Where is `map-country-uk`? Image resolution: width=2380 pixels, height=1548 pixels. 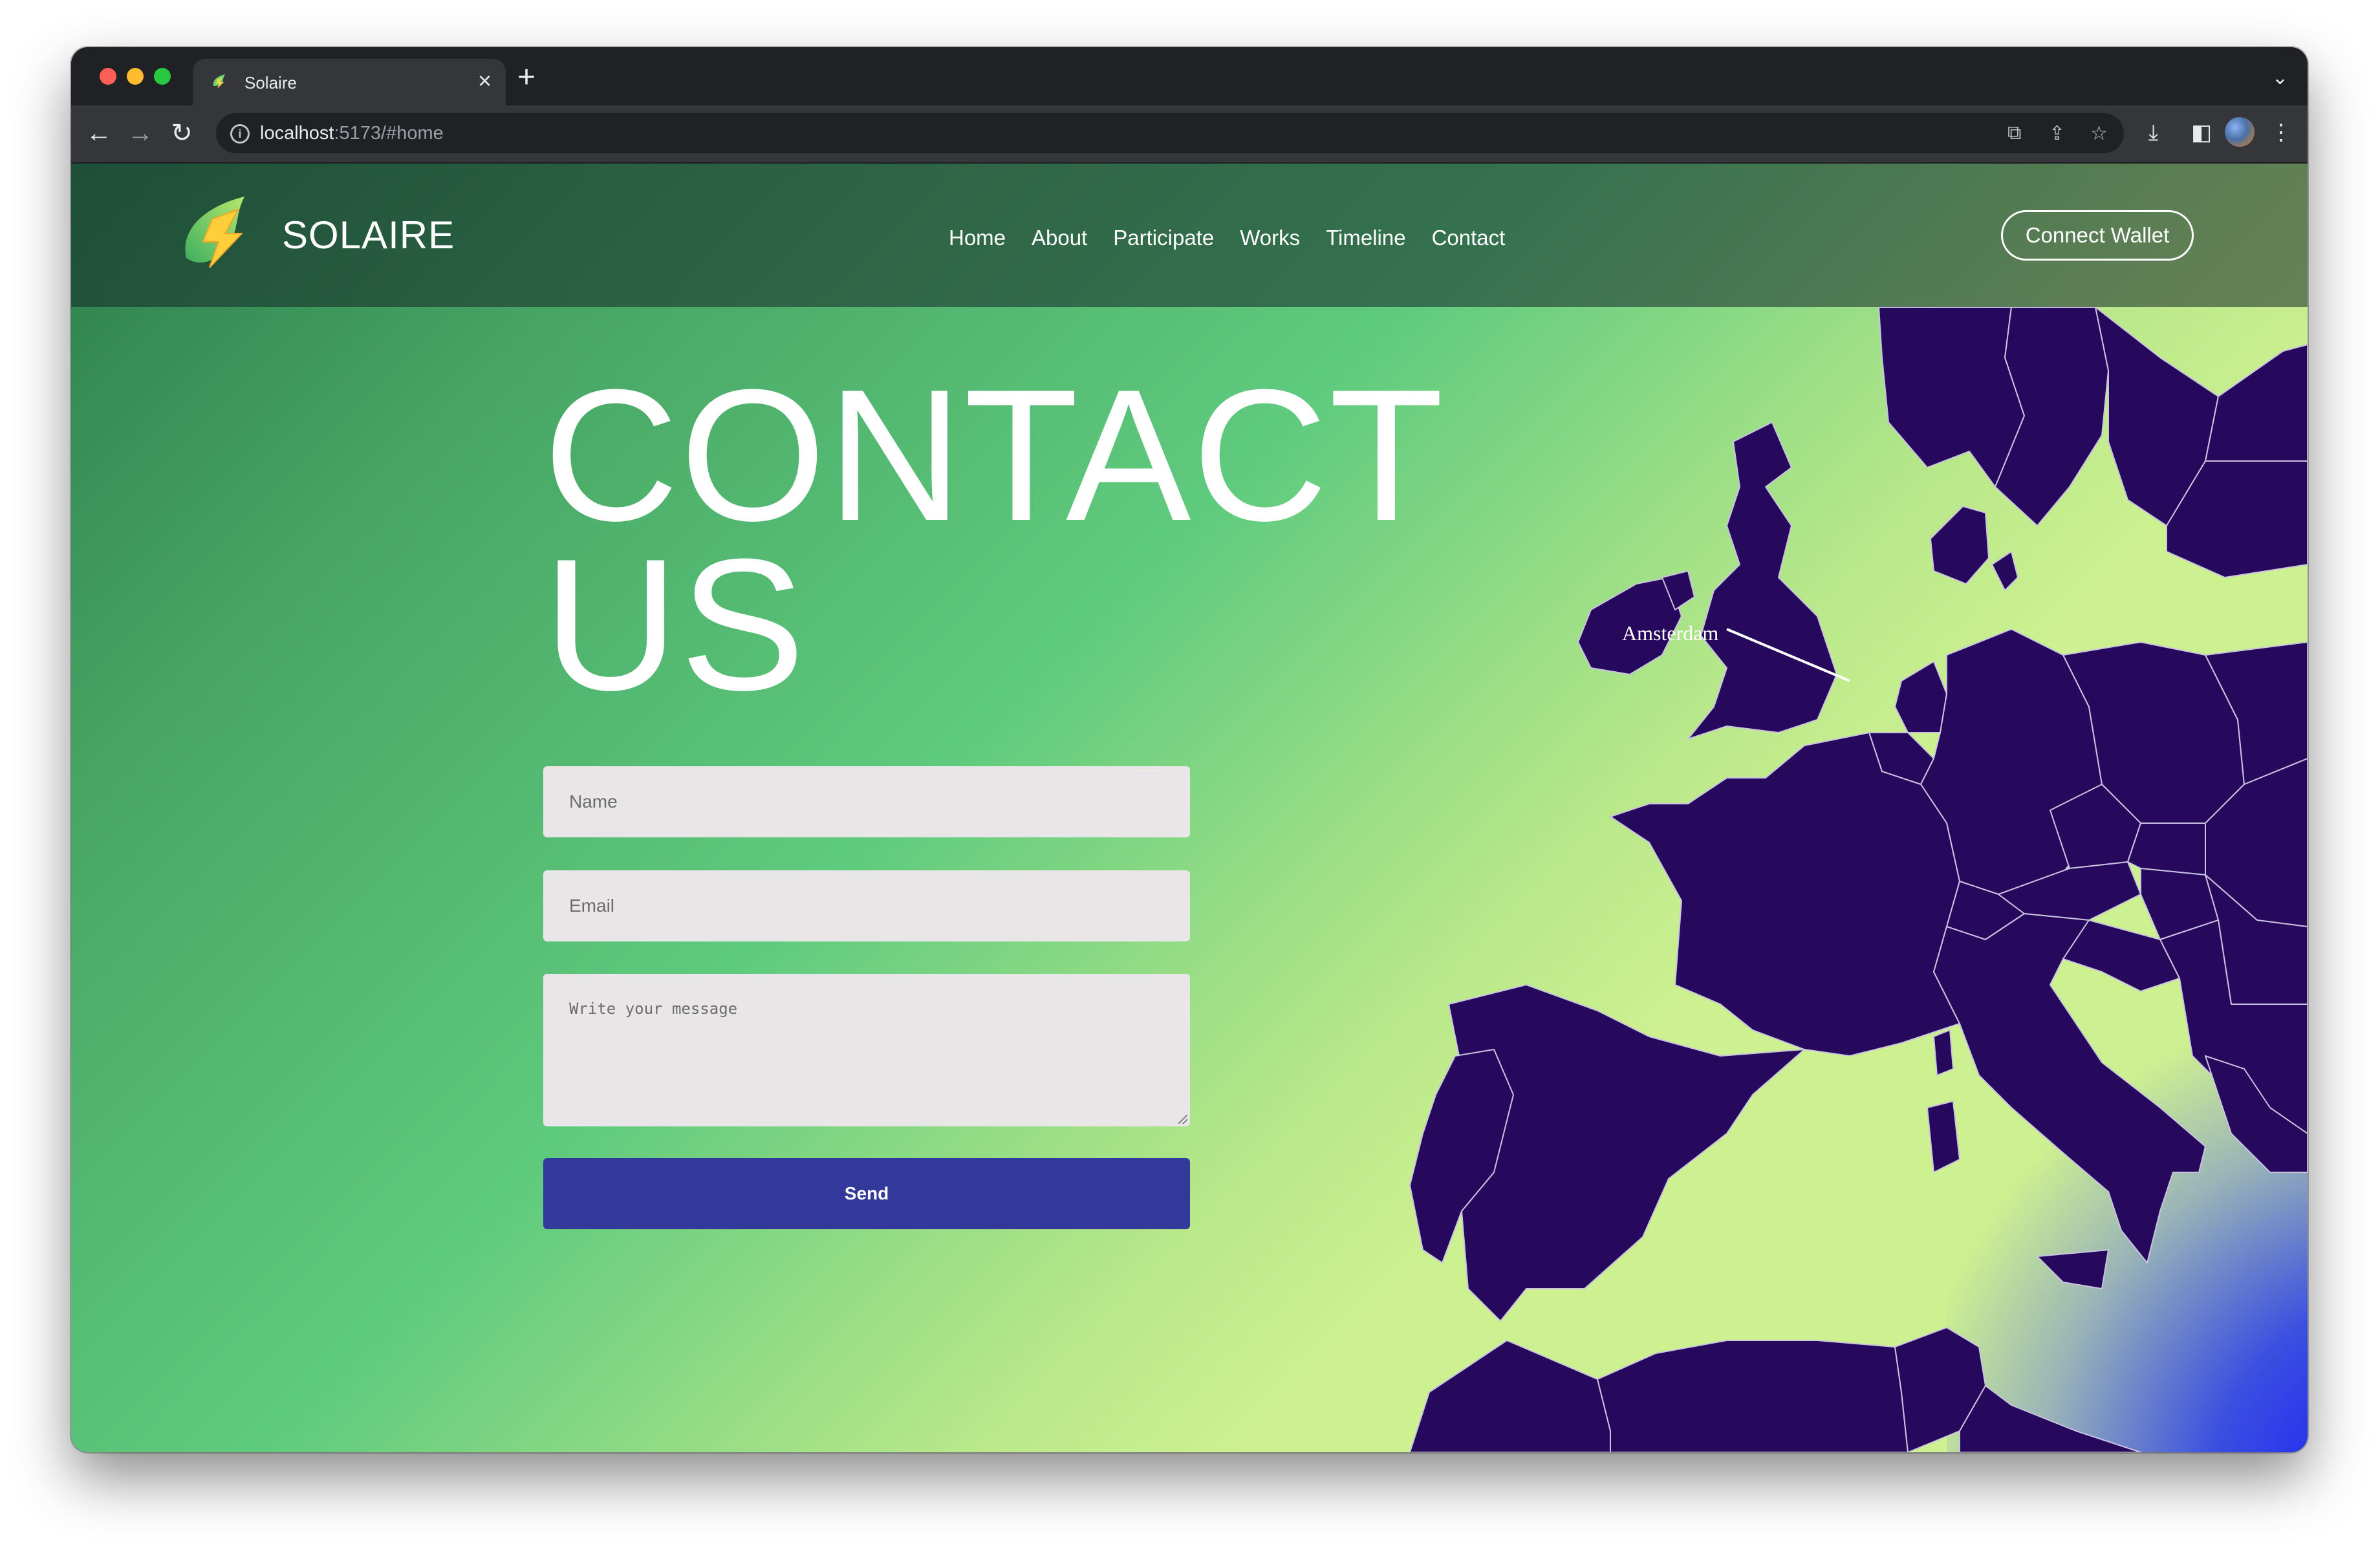
map-country-uk is located at coordinates (1762, 581).